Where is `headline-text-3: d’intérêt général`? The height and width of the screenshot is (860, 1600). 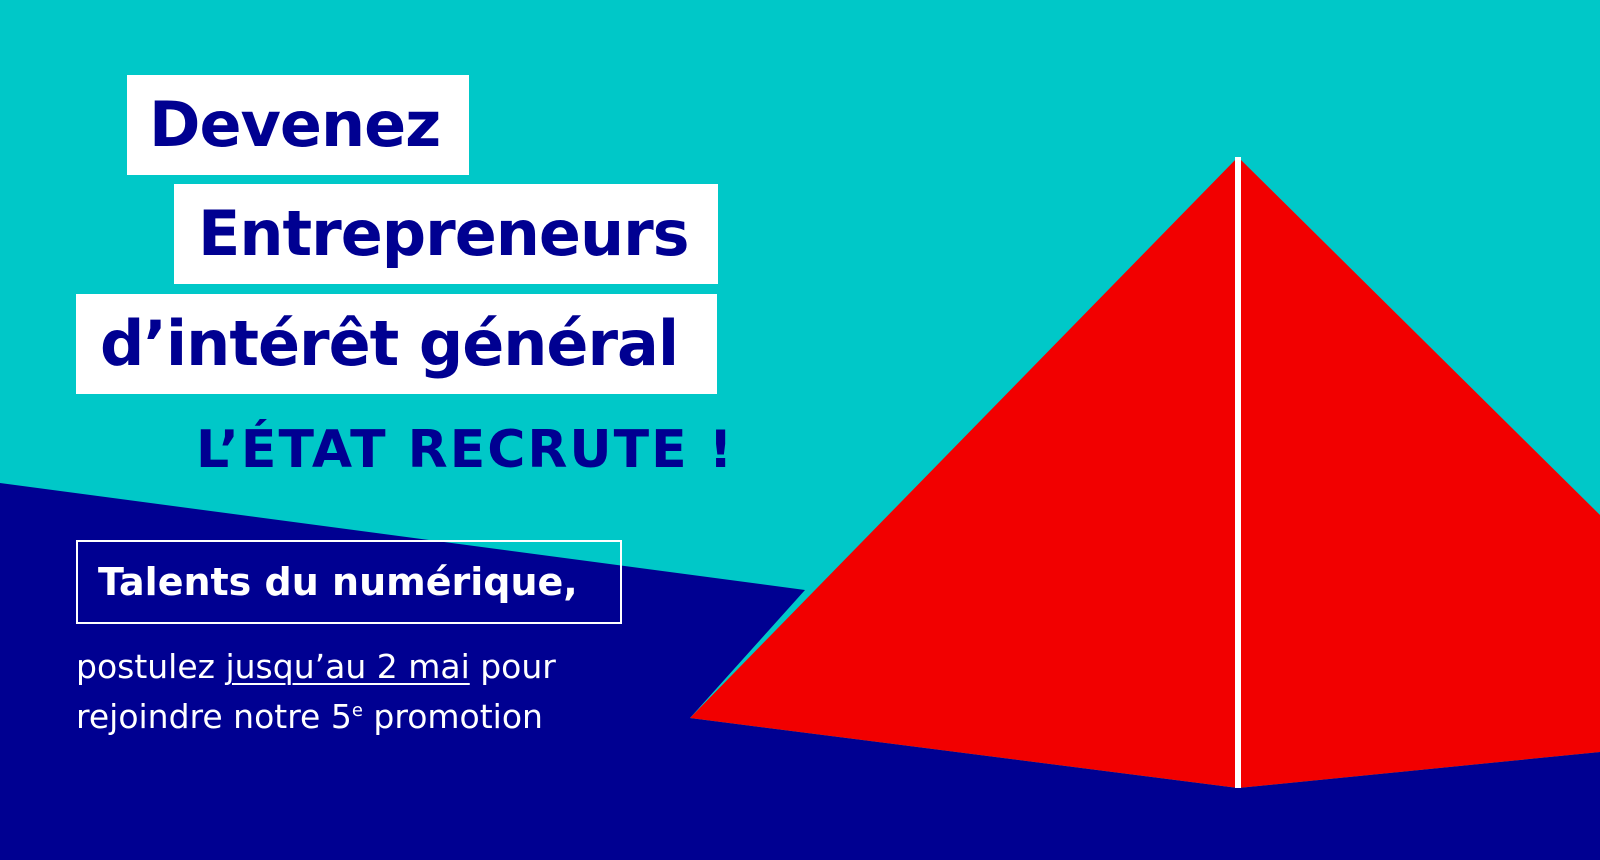 headline-text-3: d’intérêt général is located at coordinates (389, 343).